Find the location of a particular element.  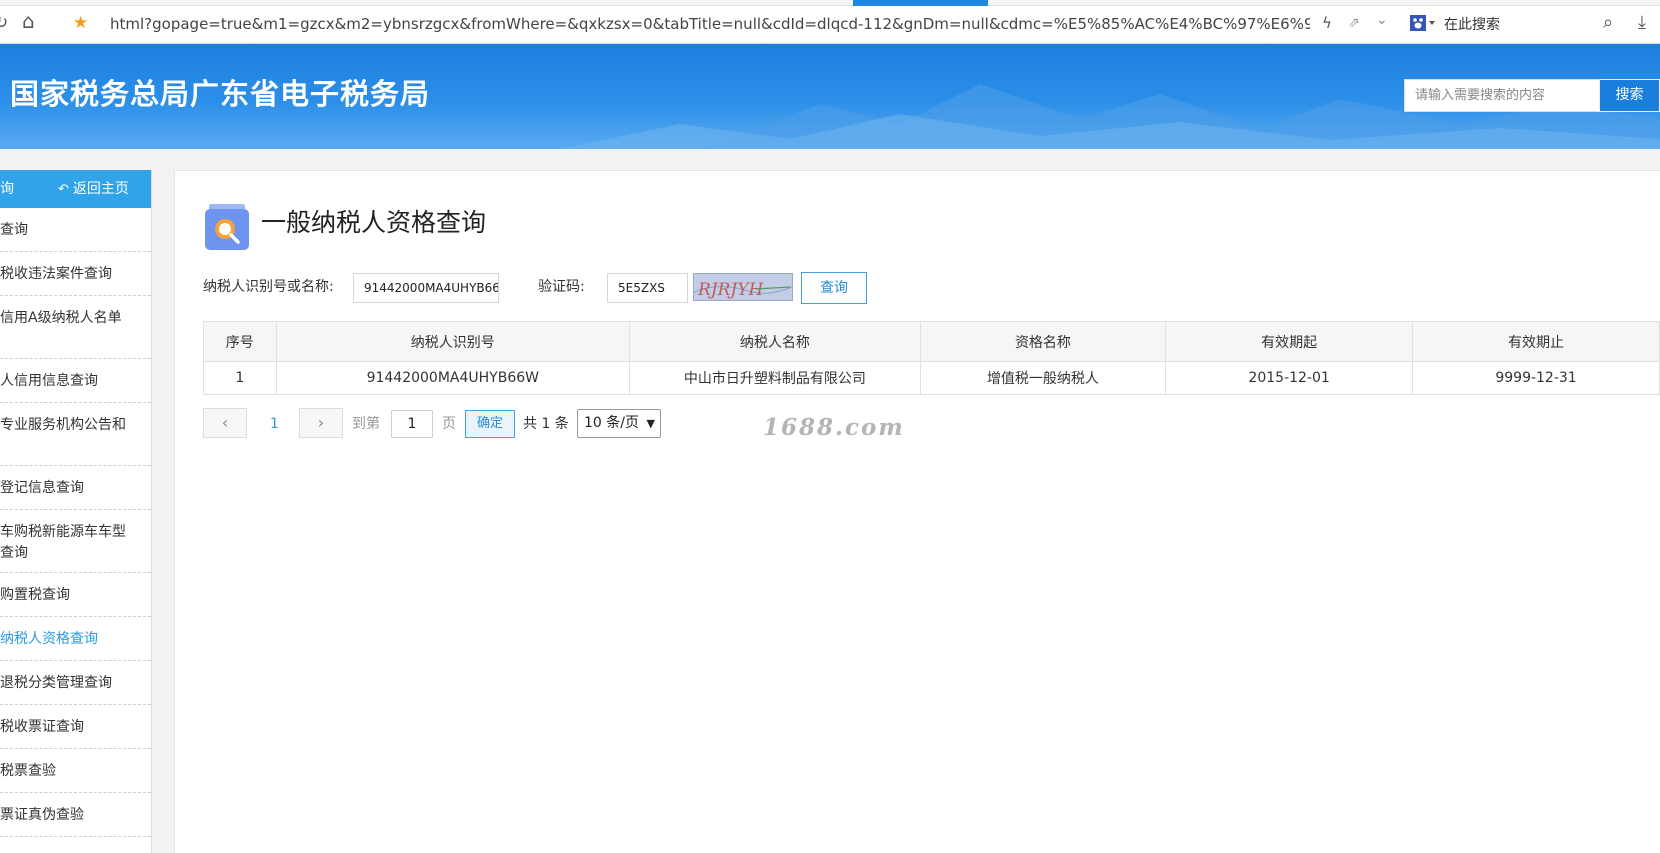

return-arrow-icon: ↶ is located at coordinates (63, 189).